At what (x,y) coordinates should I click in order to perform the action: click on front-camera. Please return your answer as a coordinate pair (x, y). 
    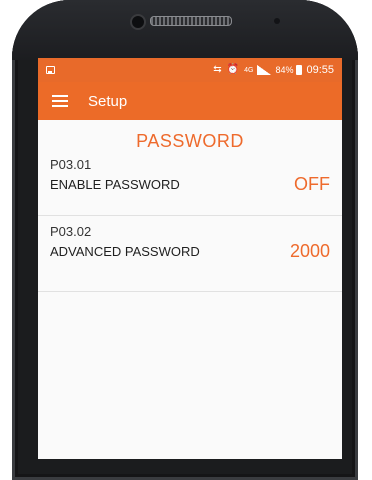
    Looking at the image, I should click on (138, 22).